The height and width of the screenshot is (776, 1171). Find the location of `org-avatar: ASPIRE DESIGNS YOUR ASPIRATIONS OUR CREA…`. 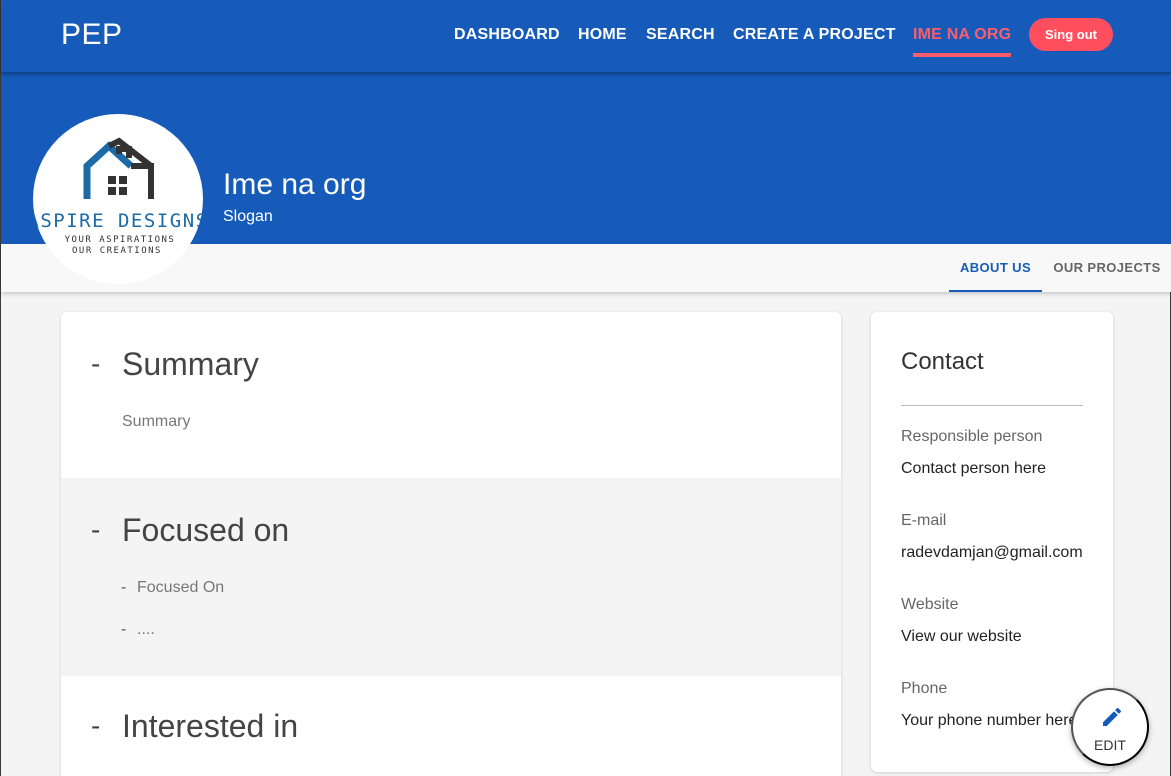

org-avatar: ASPIRE DESIGNS YOUR ASPIRATIONS OUR CREA… is located at coordinates (118, 199).